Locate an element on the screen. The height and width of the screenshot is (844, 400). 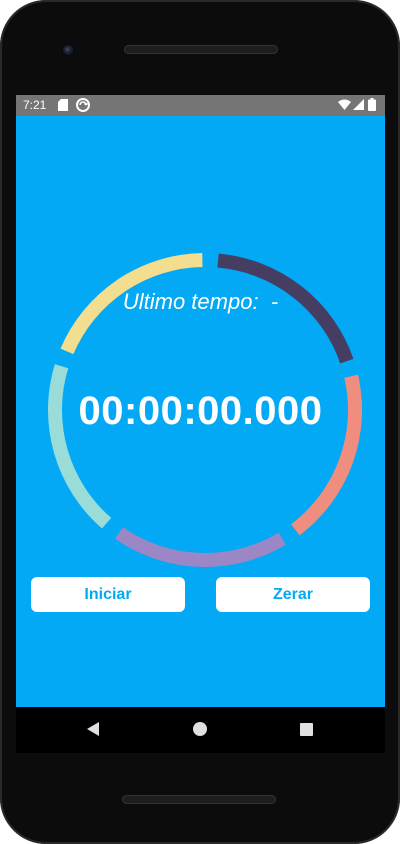
reset-button: Zerar is located at coordinates (293, 594).